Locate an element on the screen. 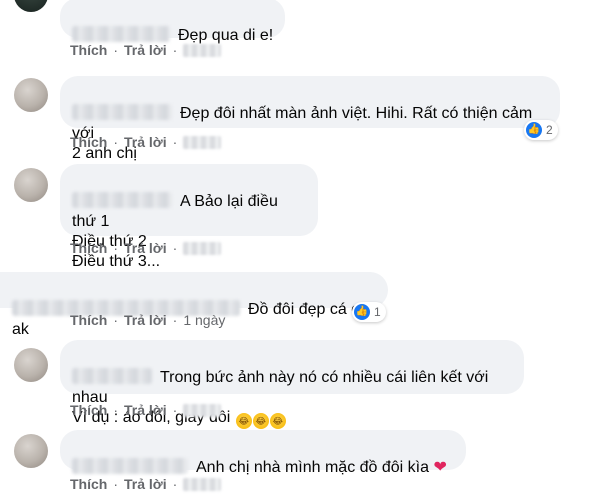 Image resolution: width=600 pixels, height=500 pixels. reaction-number: 1 is located at coordinates (377, 312).